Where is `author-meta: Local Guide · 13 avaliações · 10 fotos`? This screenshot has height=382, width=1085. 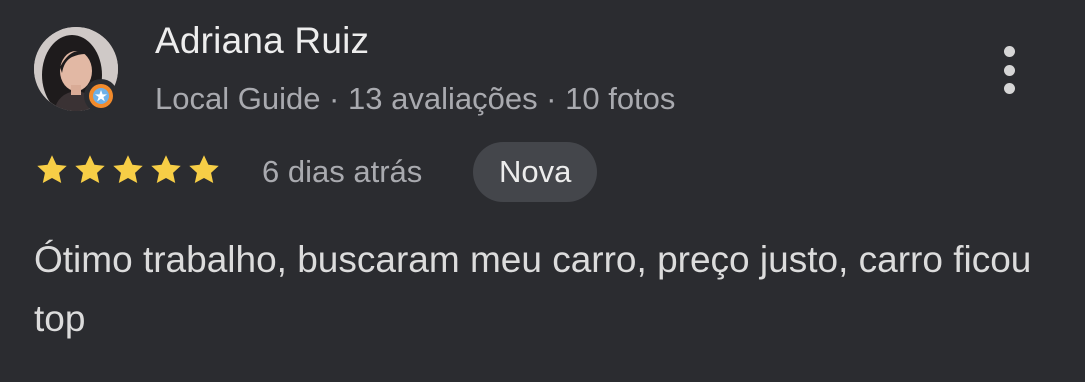 author-meta: Local Guide · 13 avaliações · 10 fotos is located at coordinates (415, 98).